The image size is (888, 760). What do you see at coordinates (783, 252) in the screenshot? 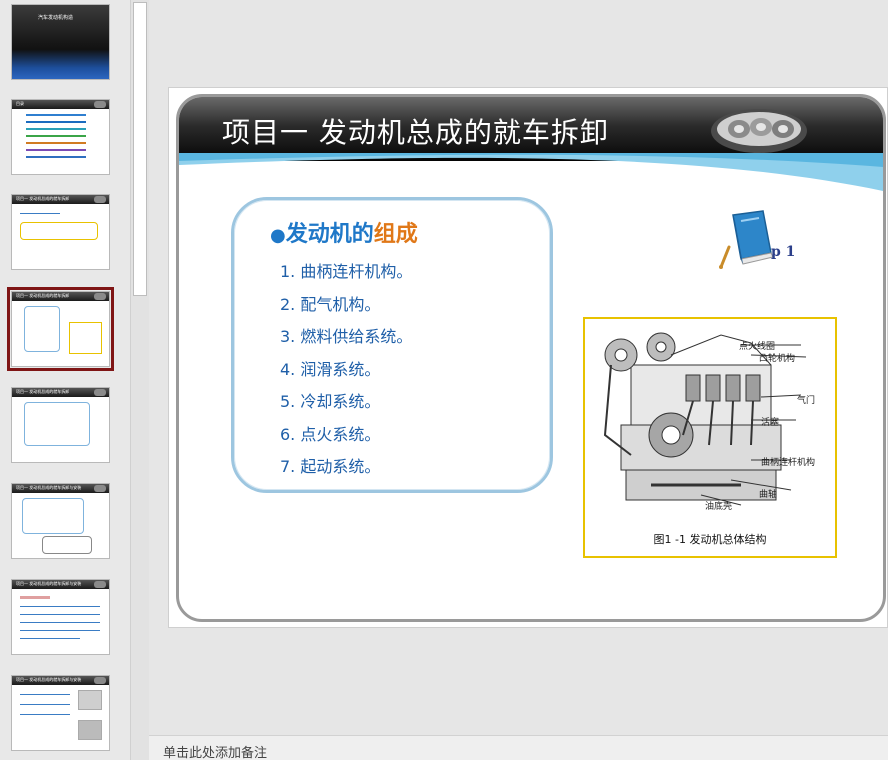
I see `page-reference: p 1` at bounding box center [783, 252].